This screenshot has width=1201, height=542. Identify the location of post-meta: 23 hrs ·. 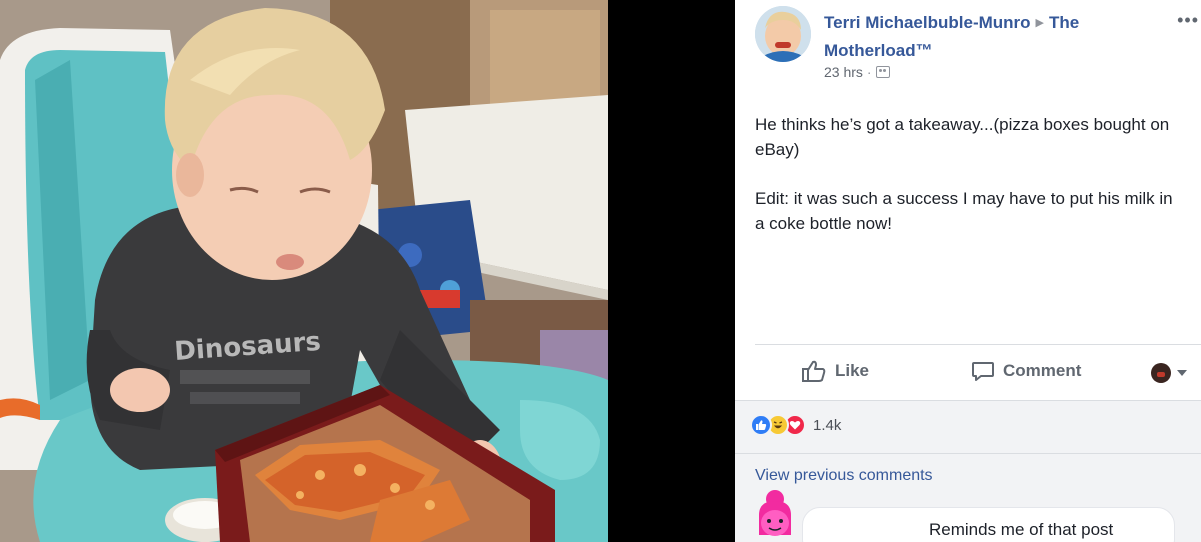
(857, 72).